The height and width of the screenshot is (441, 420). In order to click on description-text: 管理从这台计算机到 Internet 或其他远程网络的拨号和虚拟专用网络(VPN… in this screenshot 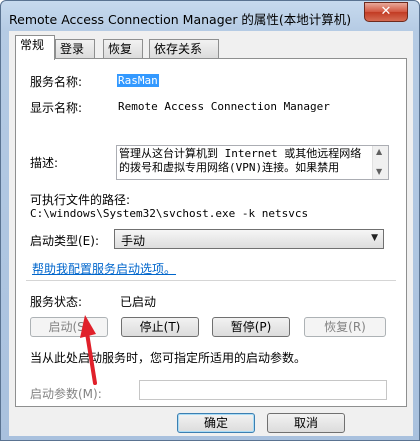, I will do `click(240, 160)`.